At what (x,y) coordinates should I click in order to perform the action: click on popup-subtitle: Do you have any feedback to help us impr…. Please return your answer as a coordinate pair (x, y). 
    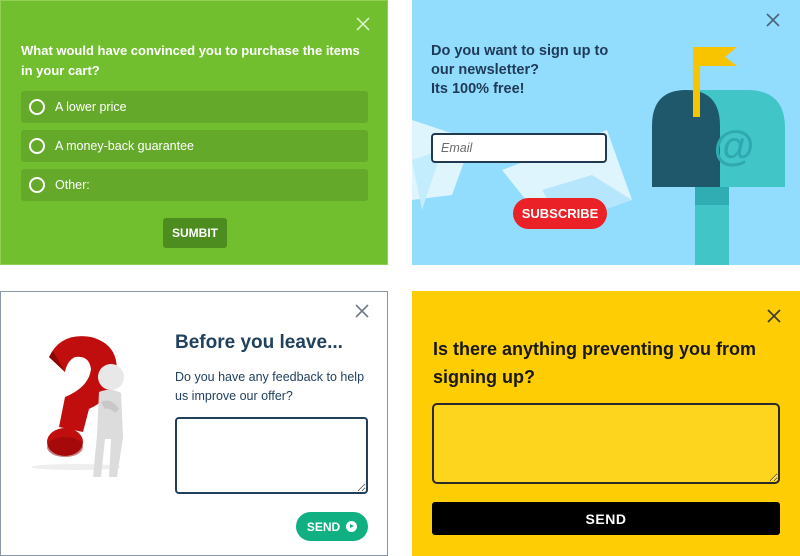
    Looking at the image, I should click on (270, 386).